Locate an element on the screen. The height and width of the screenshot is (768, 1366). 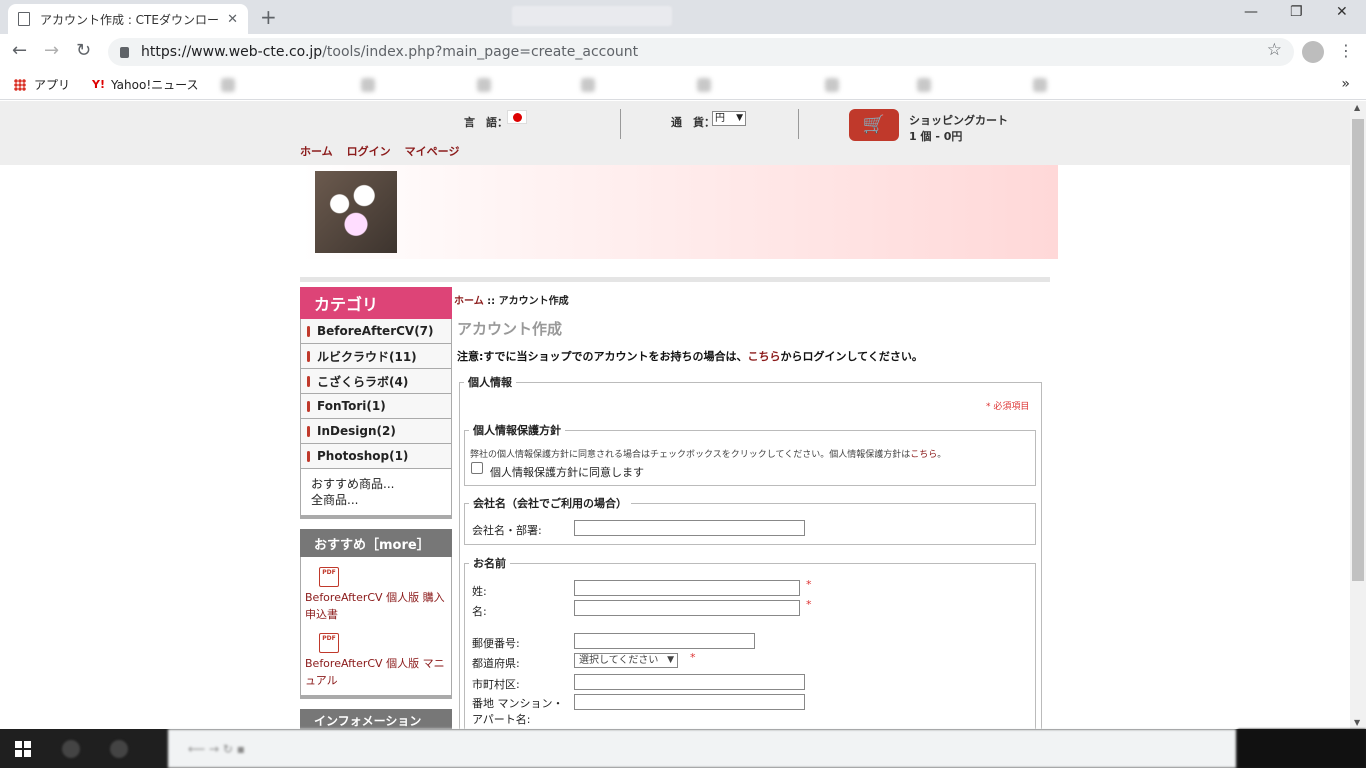
company-label: 会社名・部署: is located at coordinates (507, 530).